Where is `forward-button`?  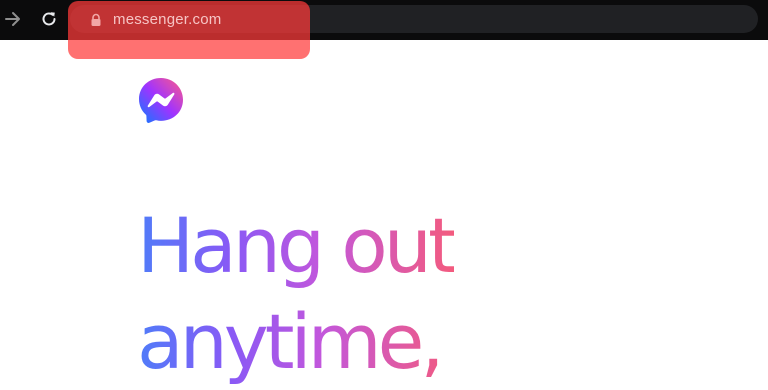
forward-button is located at coordinates (13, 19).